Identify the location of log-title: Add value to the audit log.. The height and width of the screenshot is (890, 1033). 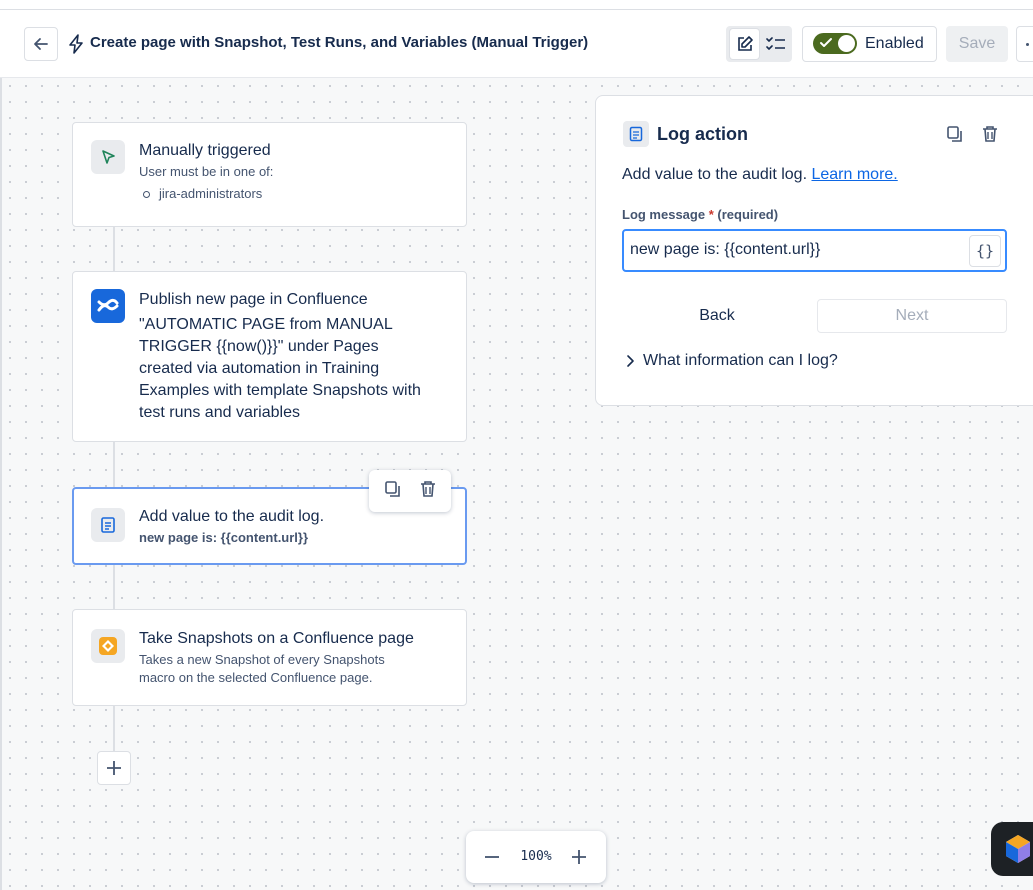
(232, 516).